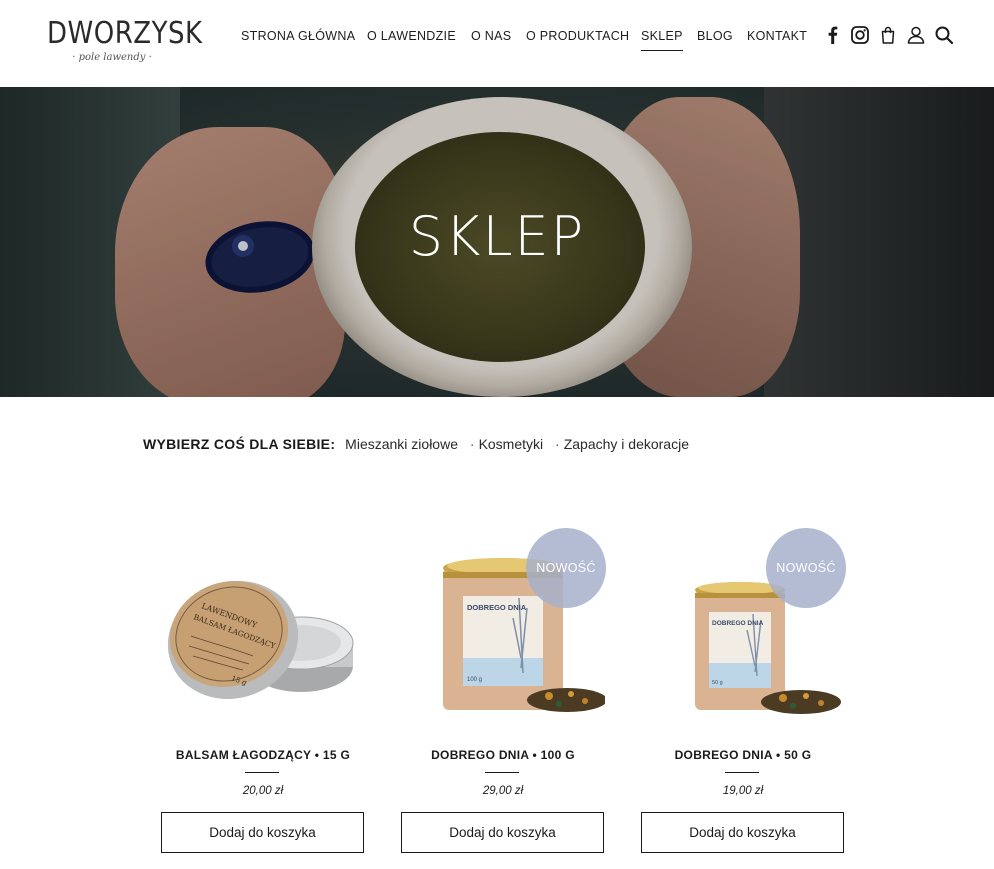  I want to click on product-price: 29,00 zł, so click(503, 791).